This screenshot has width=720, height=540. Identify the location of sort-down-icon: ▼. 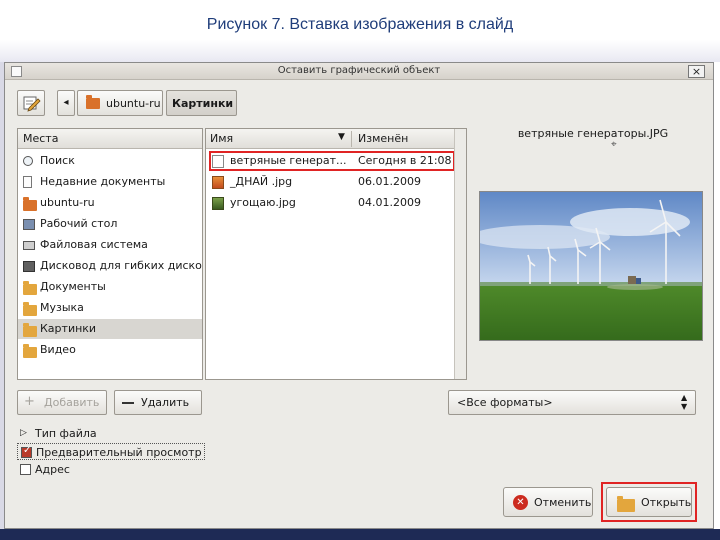
(341, 137).